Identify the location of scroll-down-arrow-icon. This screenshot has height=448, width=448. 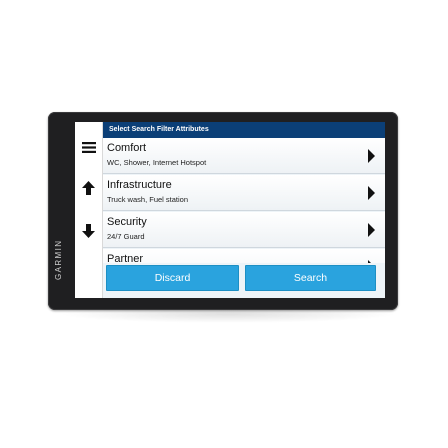
(88, 231).